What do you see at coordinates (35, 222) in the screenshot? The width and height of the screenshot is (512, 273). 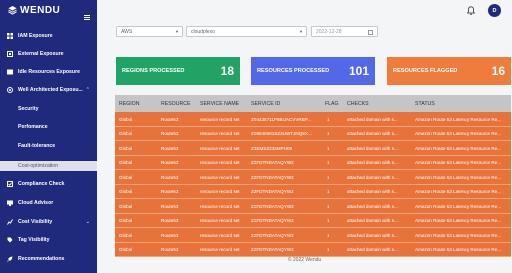 I see `sidebar-item-label: Cost Visibility` at bounding box center [35, 222].